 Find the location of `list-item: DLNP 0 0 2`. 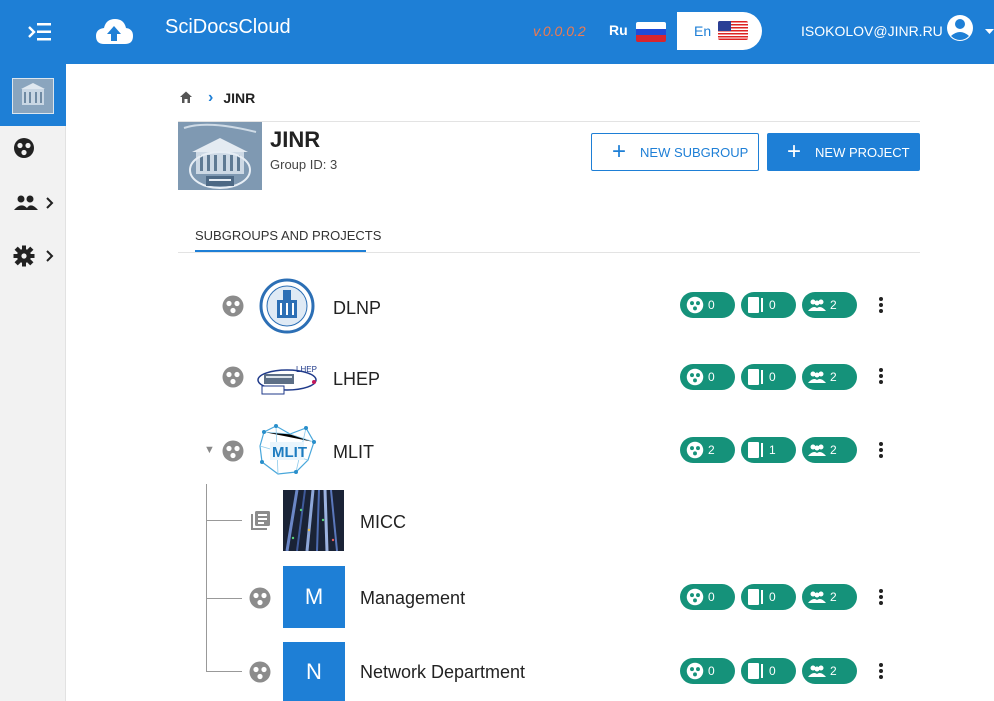

list-item: DLNP 0 0 2 is located at coordinates (497, 306).